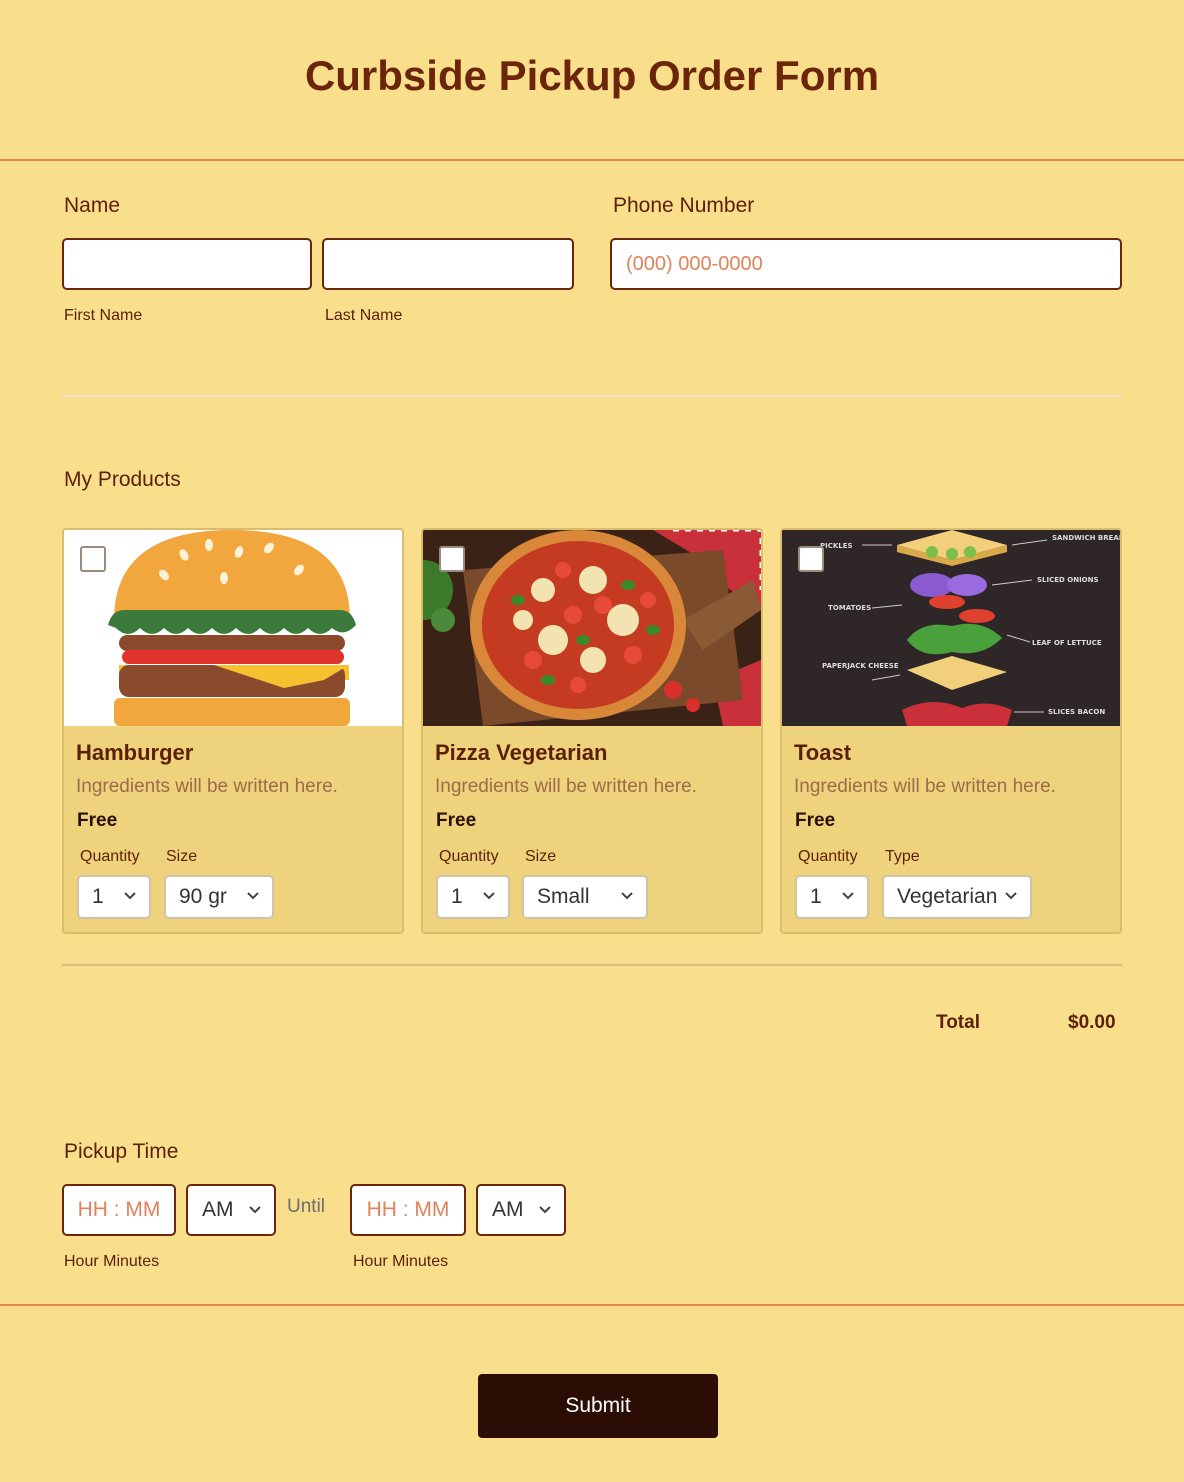 This screenshot has height=1482, width=1184. Describe the element at coordinates (135, 752) in the screenshot. I see `product-name: Hamburger` at that location.